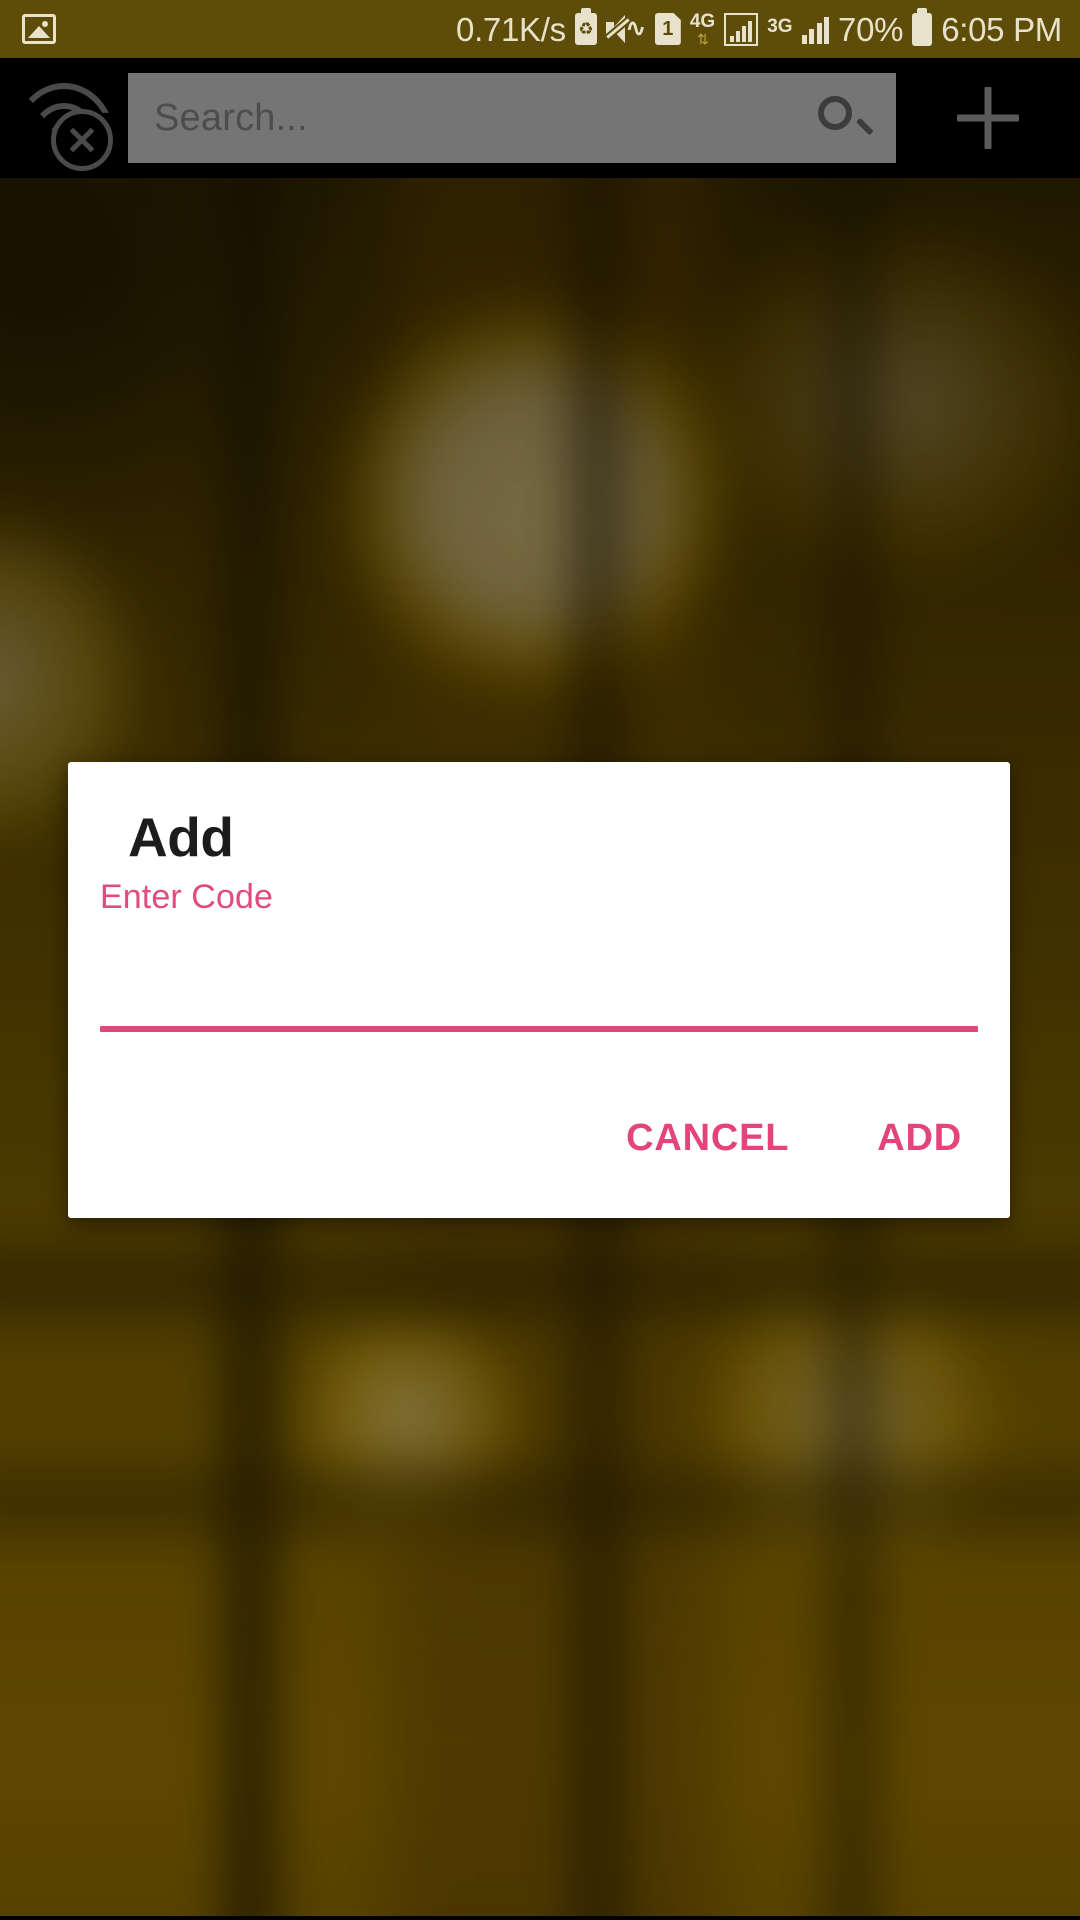 The height and width of the screenshot is (1920, 1080). Describe the element at coordinates (585, 26) in the screenshot. I see `battery-saver-icon` at that location.